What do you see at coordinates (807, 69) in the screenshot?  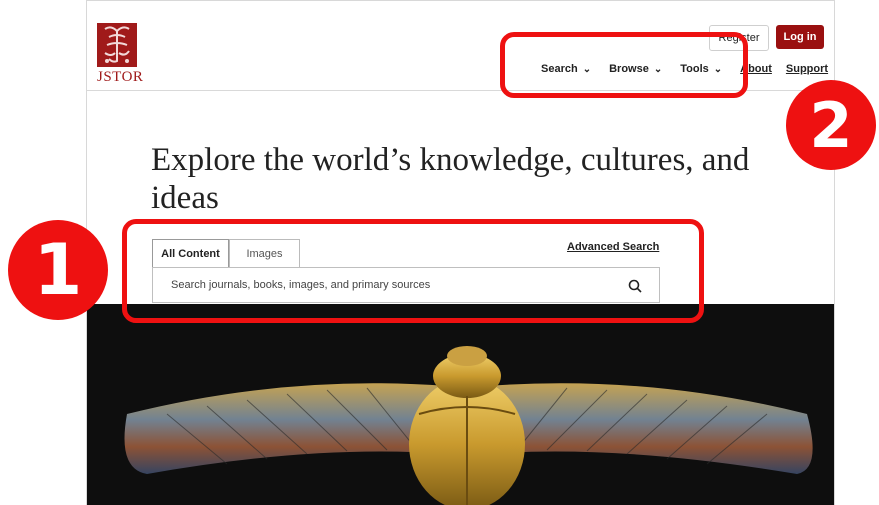 I see `nav-support-link: Support` at bounding box center [807, 69].